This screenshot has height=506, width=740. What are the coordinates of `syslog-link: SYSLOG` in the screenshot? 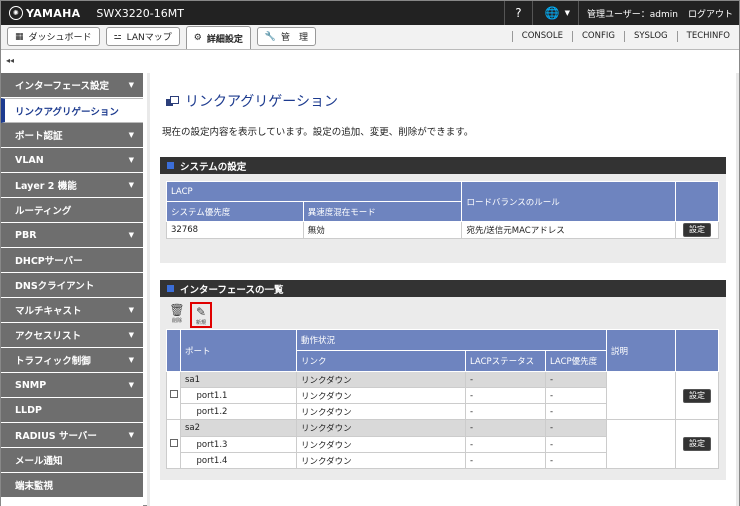 It's located at (650, 36).